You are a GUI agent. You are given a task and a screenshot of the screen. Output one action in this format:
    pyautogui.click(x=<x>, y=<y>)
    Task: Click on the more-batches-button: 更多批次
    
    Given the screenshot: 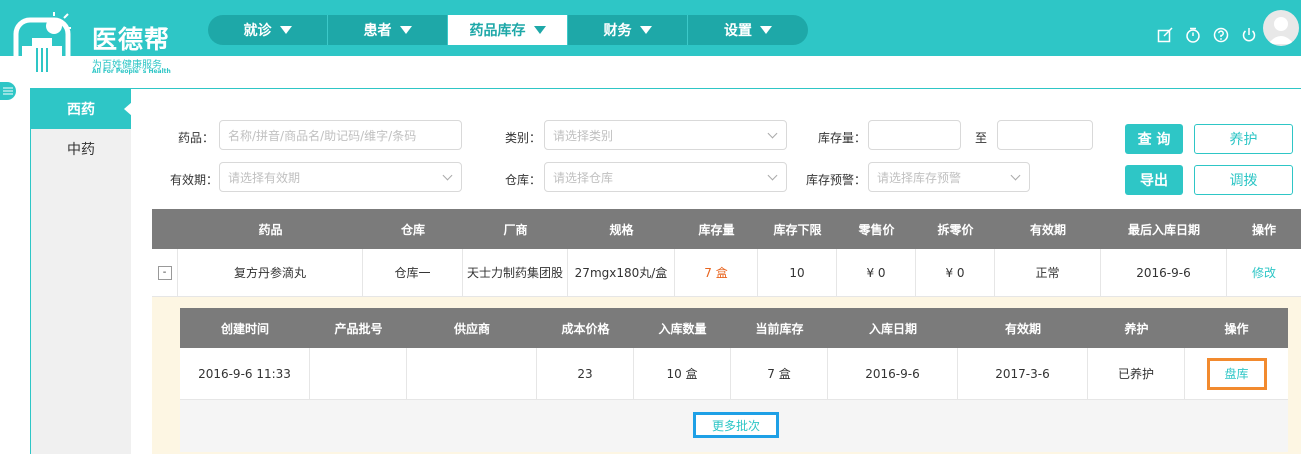 What is the action you would take?
    pyautogui.click(x=736, y=425)
    